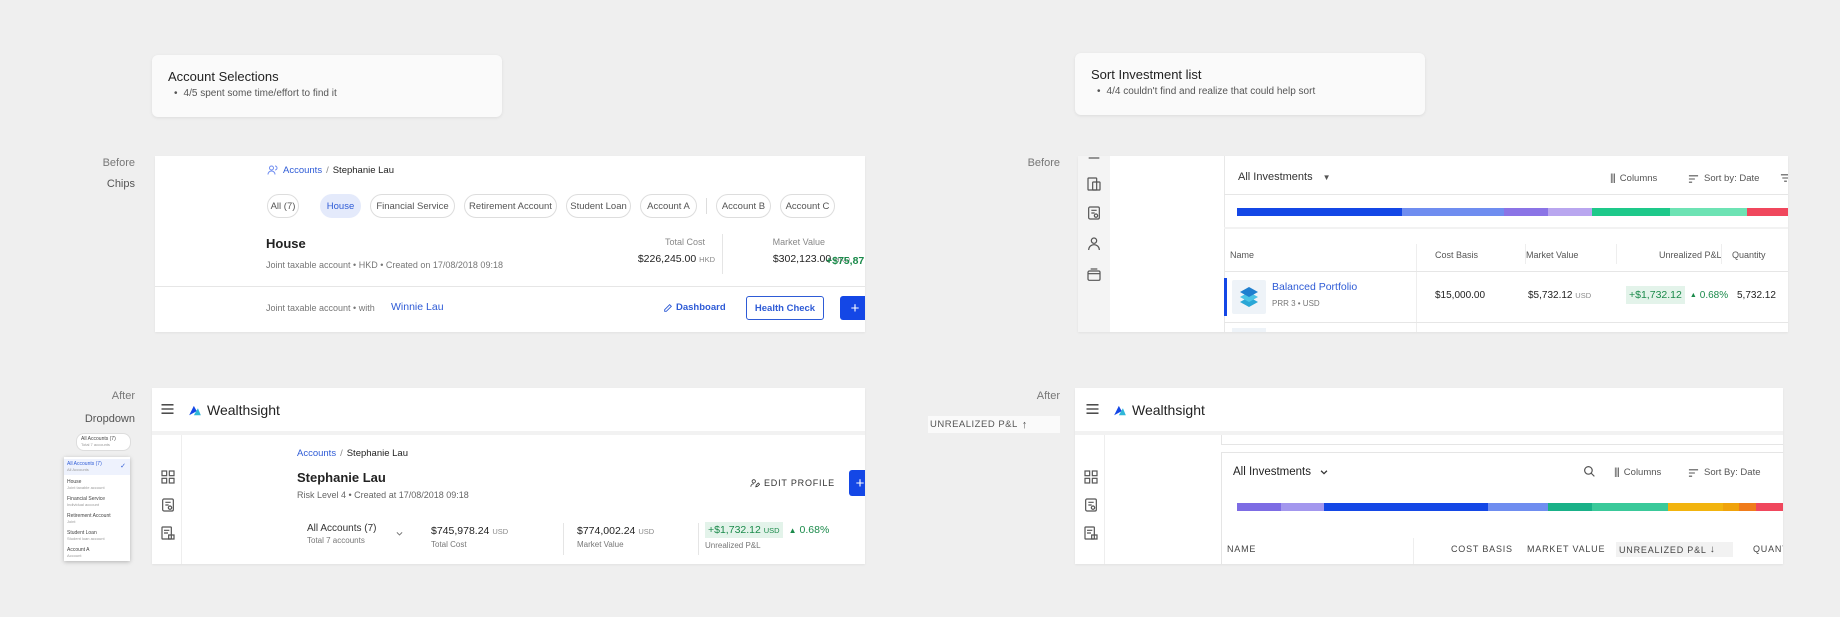 The height and width of the screenshot is (617, 1840). What do you see at coordinates (1552, 255) in the screenshot?
I see `column-header-market-value: Market Value` at bounding box center [1552, 255].